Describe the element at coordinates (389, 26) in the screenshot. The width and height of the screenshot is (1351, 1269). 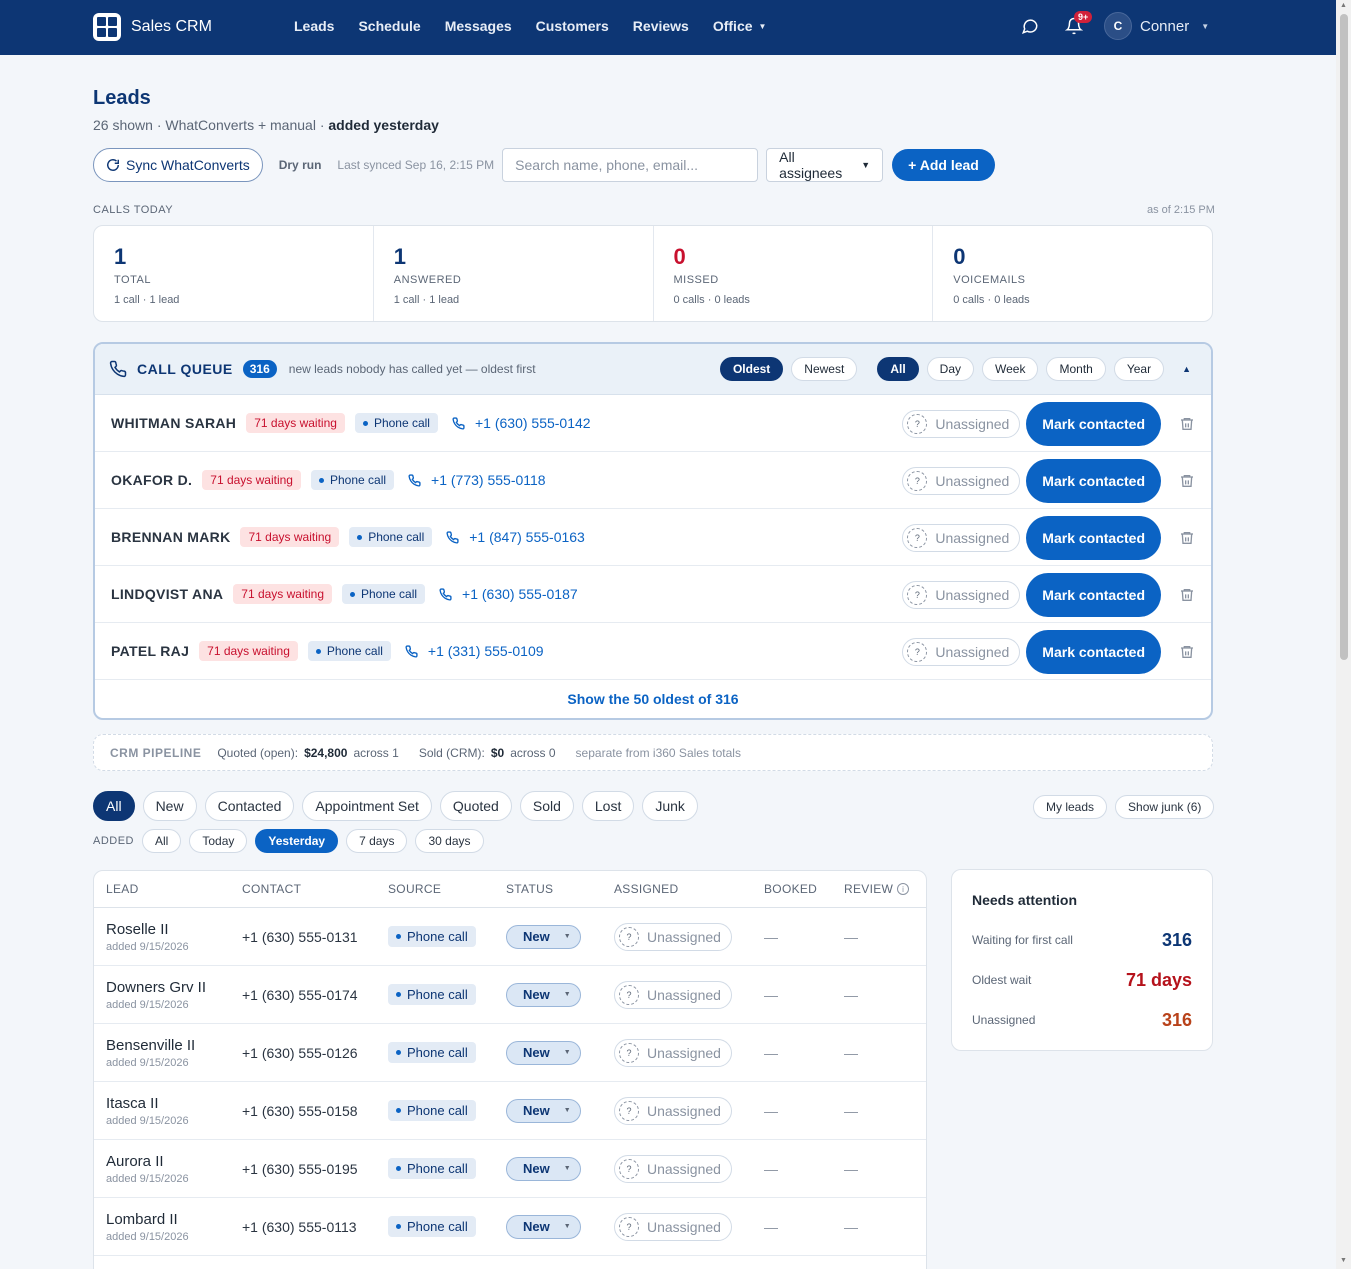
I see `nav-link-schedule: Schedule` at that location.